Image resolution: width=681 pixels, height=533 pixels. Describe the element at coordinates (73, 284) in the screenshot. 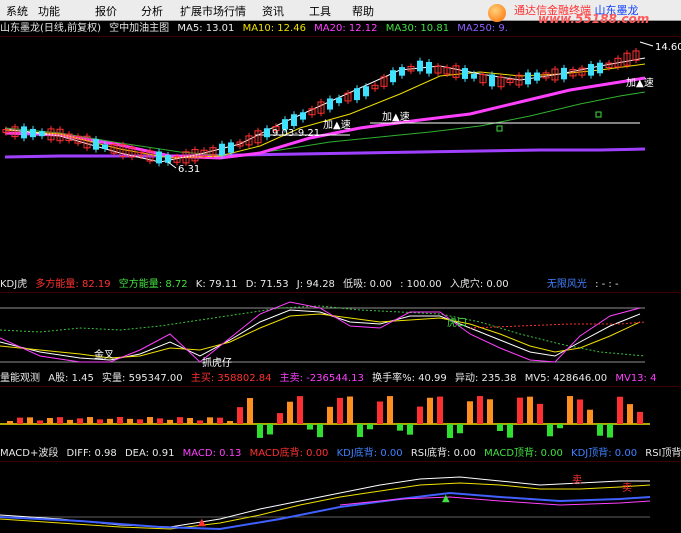

I see `kdj-bull-energy: 多方能量: 82.19` at that location.